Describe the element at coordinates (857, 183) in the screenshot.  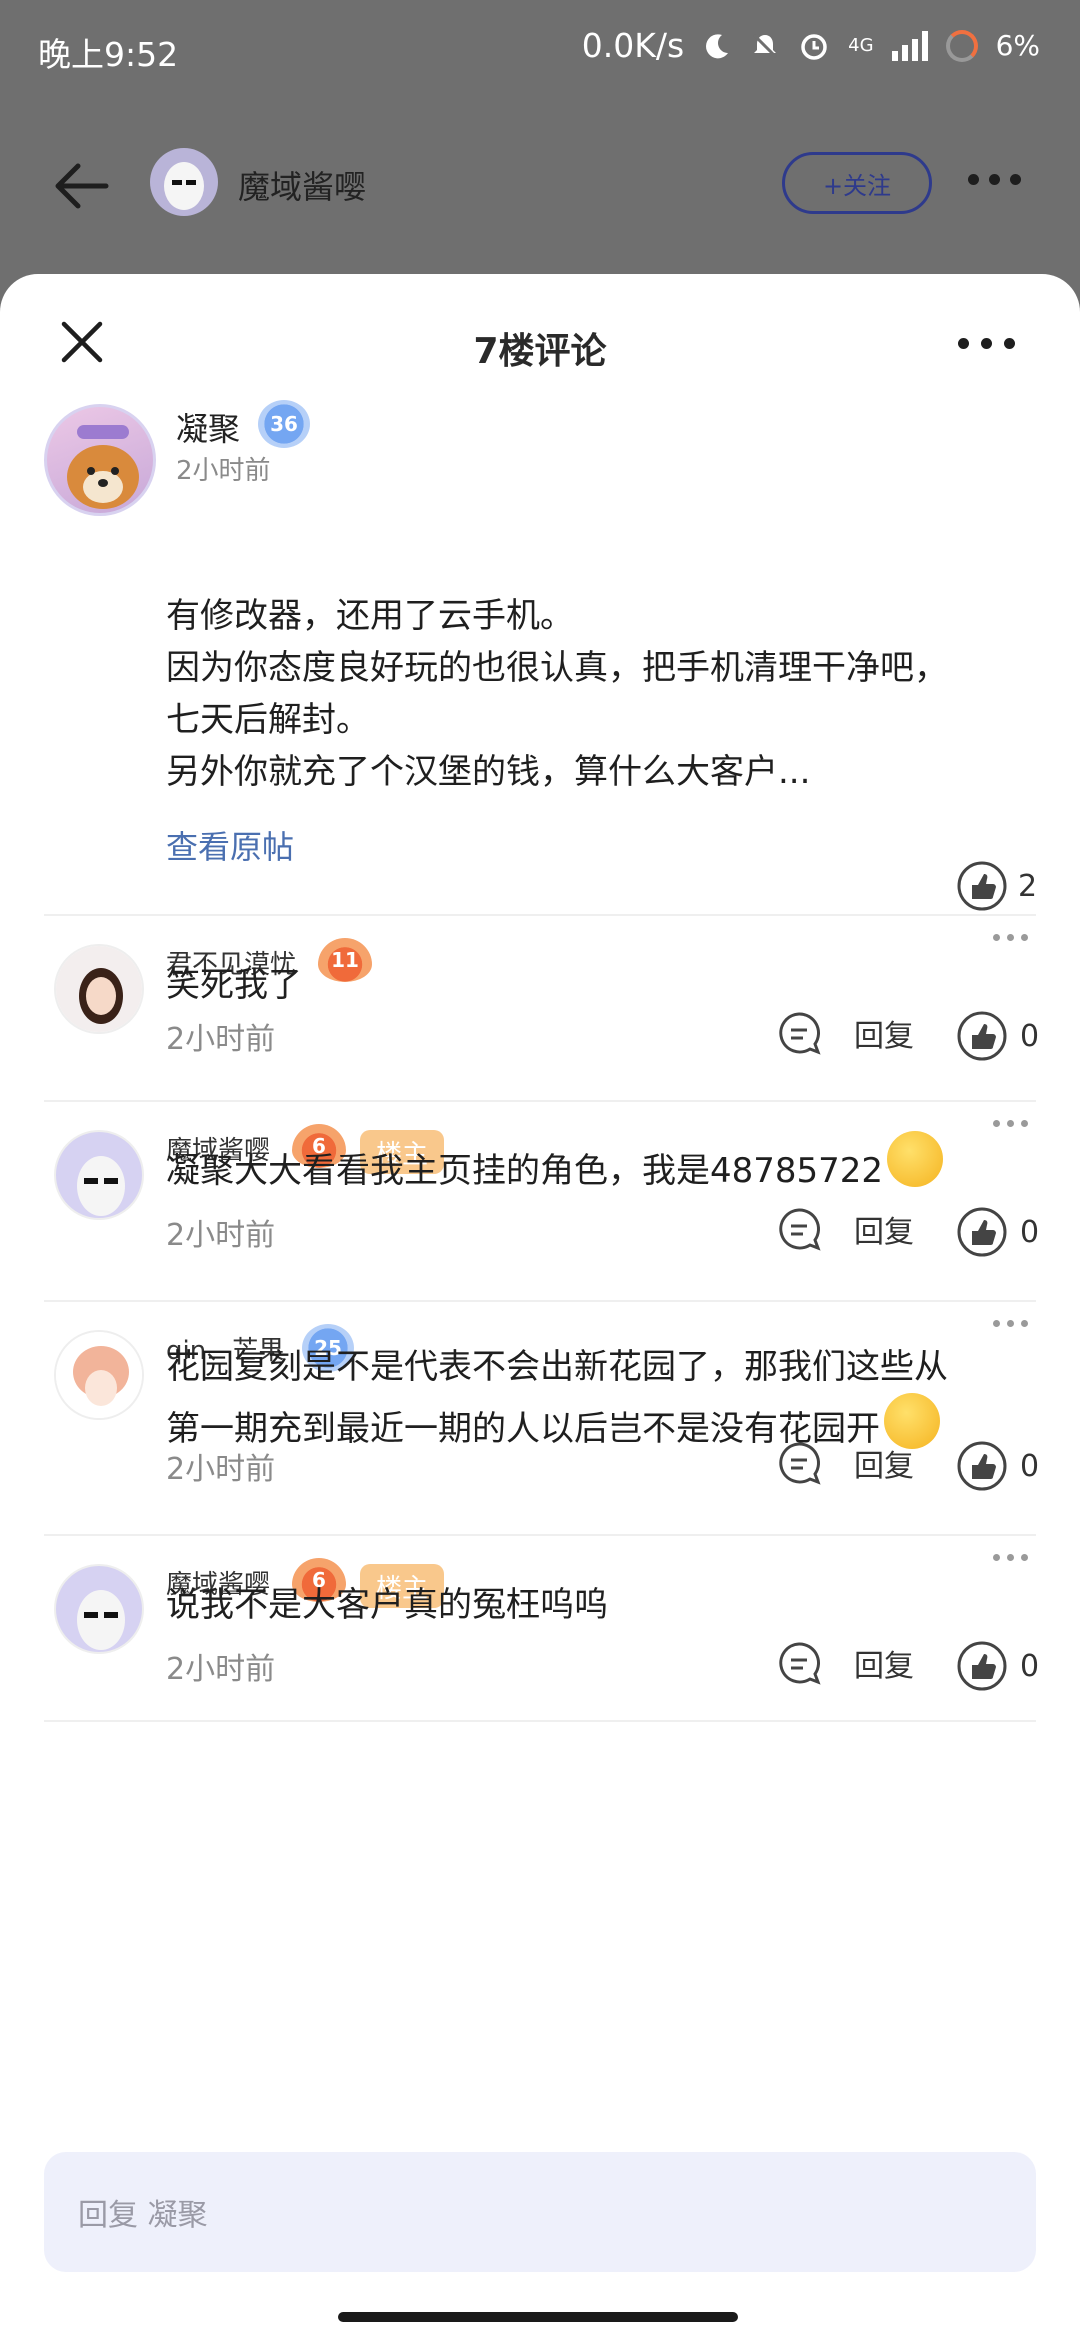
I see `follow-button: +关注` at that location.